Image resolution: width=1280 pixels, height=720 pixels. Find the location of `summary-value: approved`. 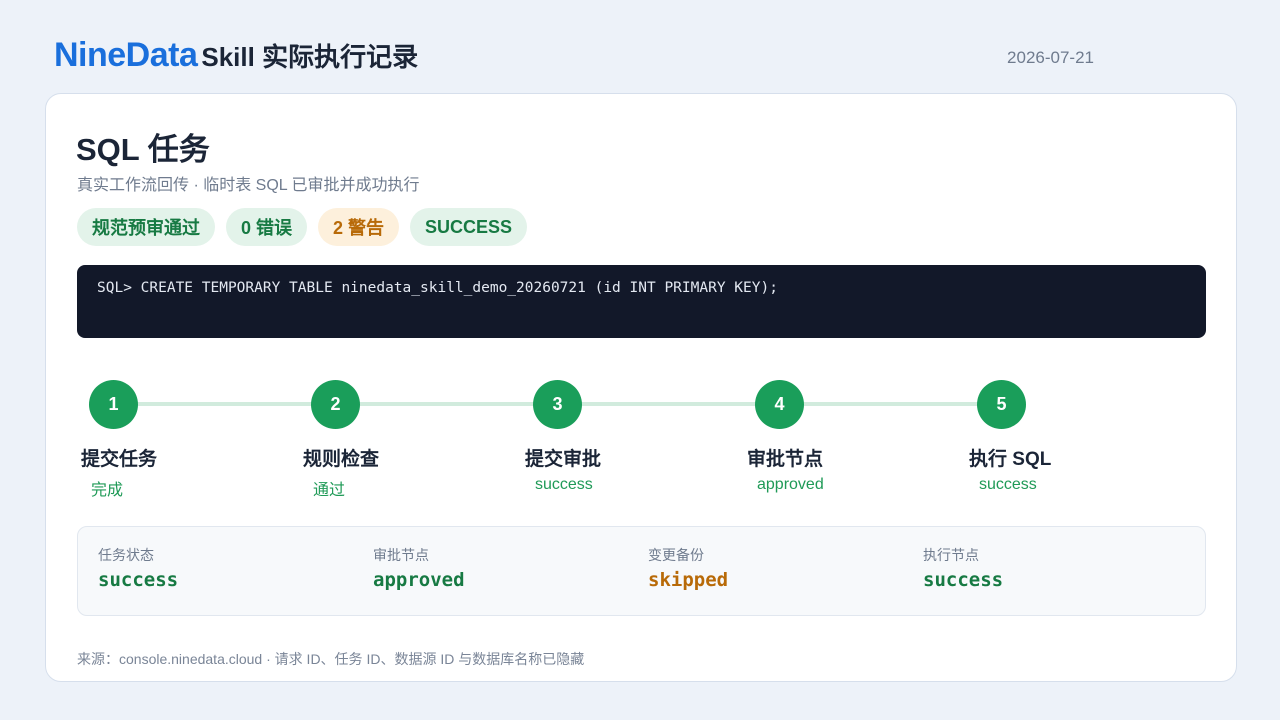

summary-value: approved is located at coordinates (419, 580).